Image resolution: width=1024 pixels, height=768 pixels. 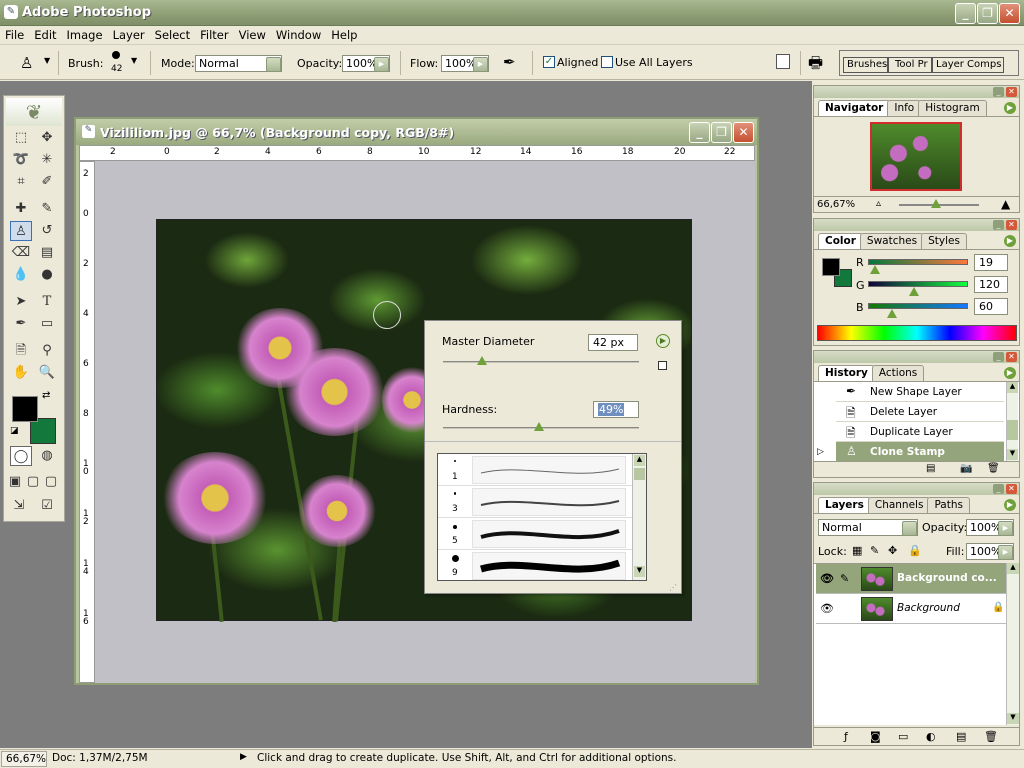 I want to click on jump-to-imageready-icon: ⇲, so click(x=19, y=506).